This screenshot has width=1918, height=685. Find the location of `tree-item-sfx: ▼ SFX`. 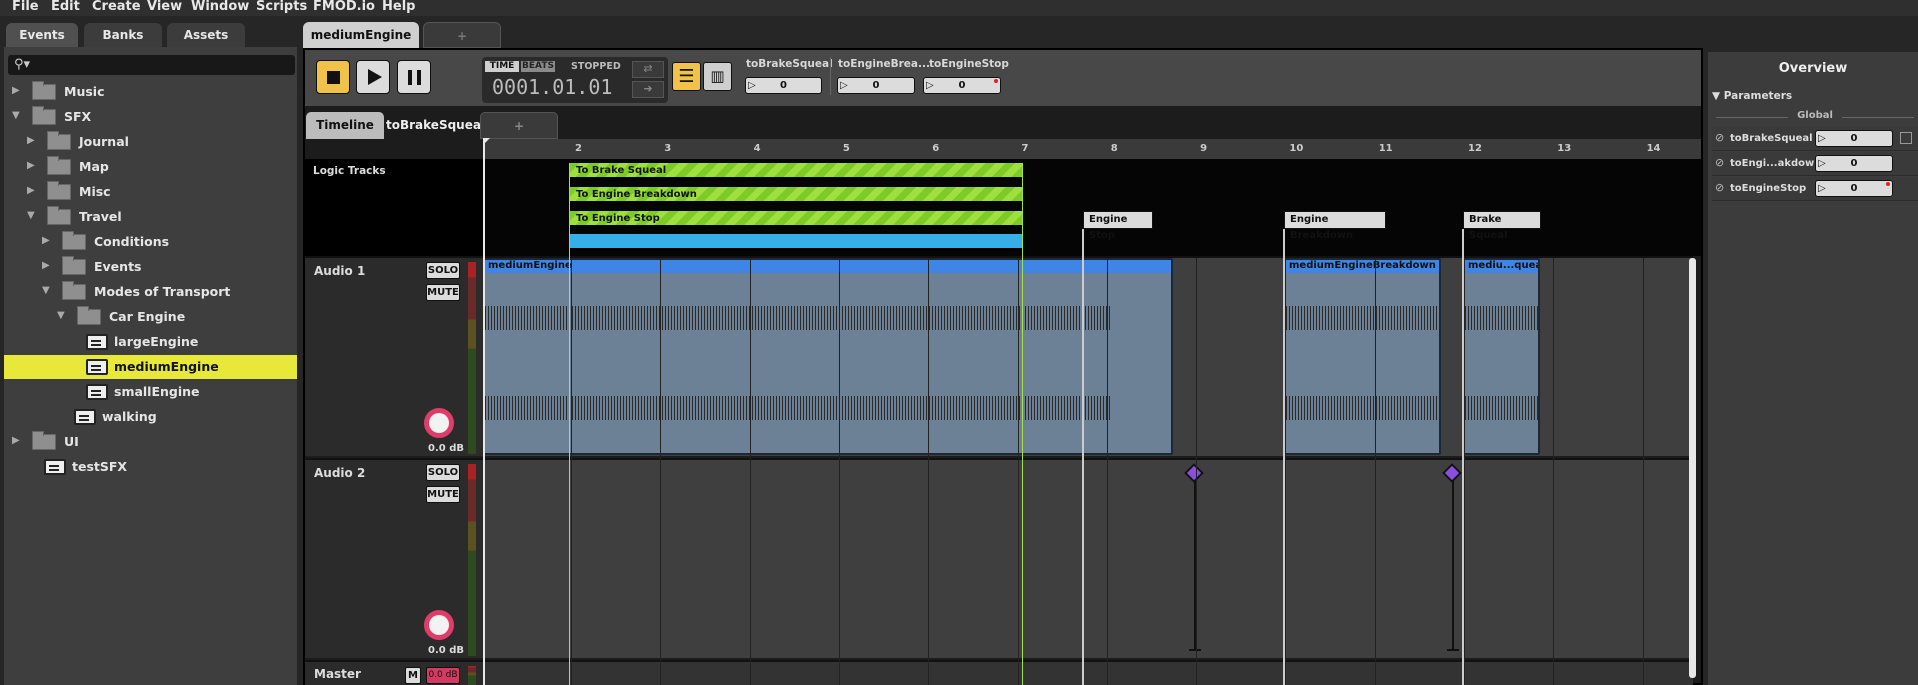

tree-item-sfx: ▼ SFX is located at coordinates (150, 117).